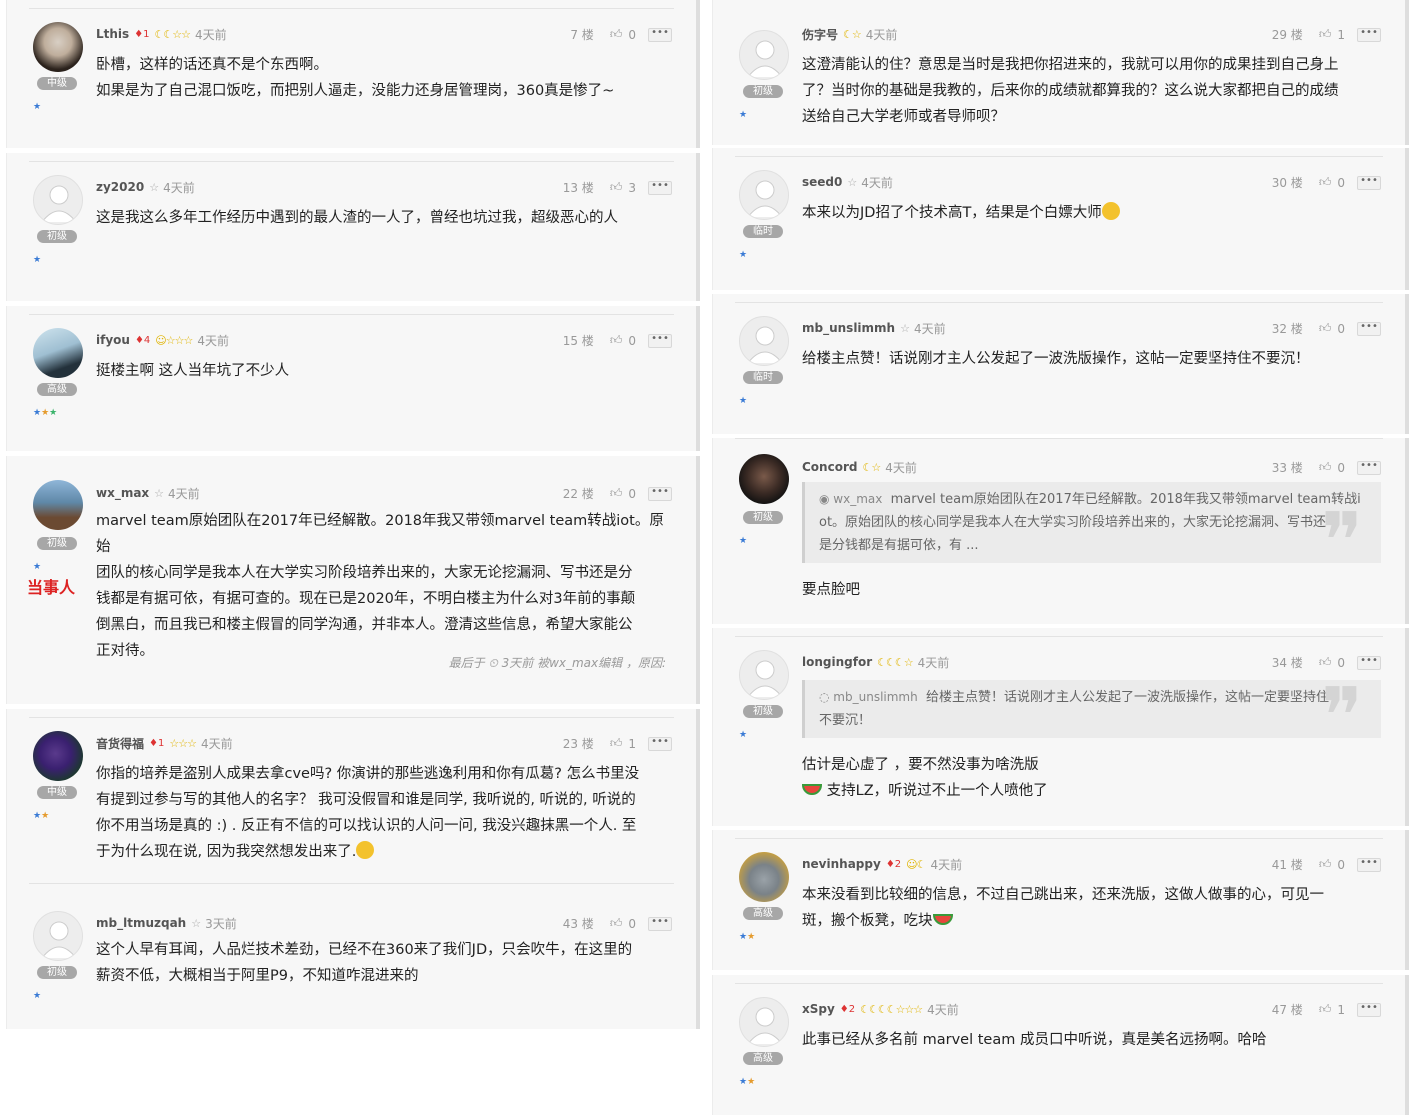 This screenshot has height=1115, width=1413. I want to click on username: seed0, so click(822, 182).